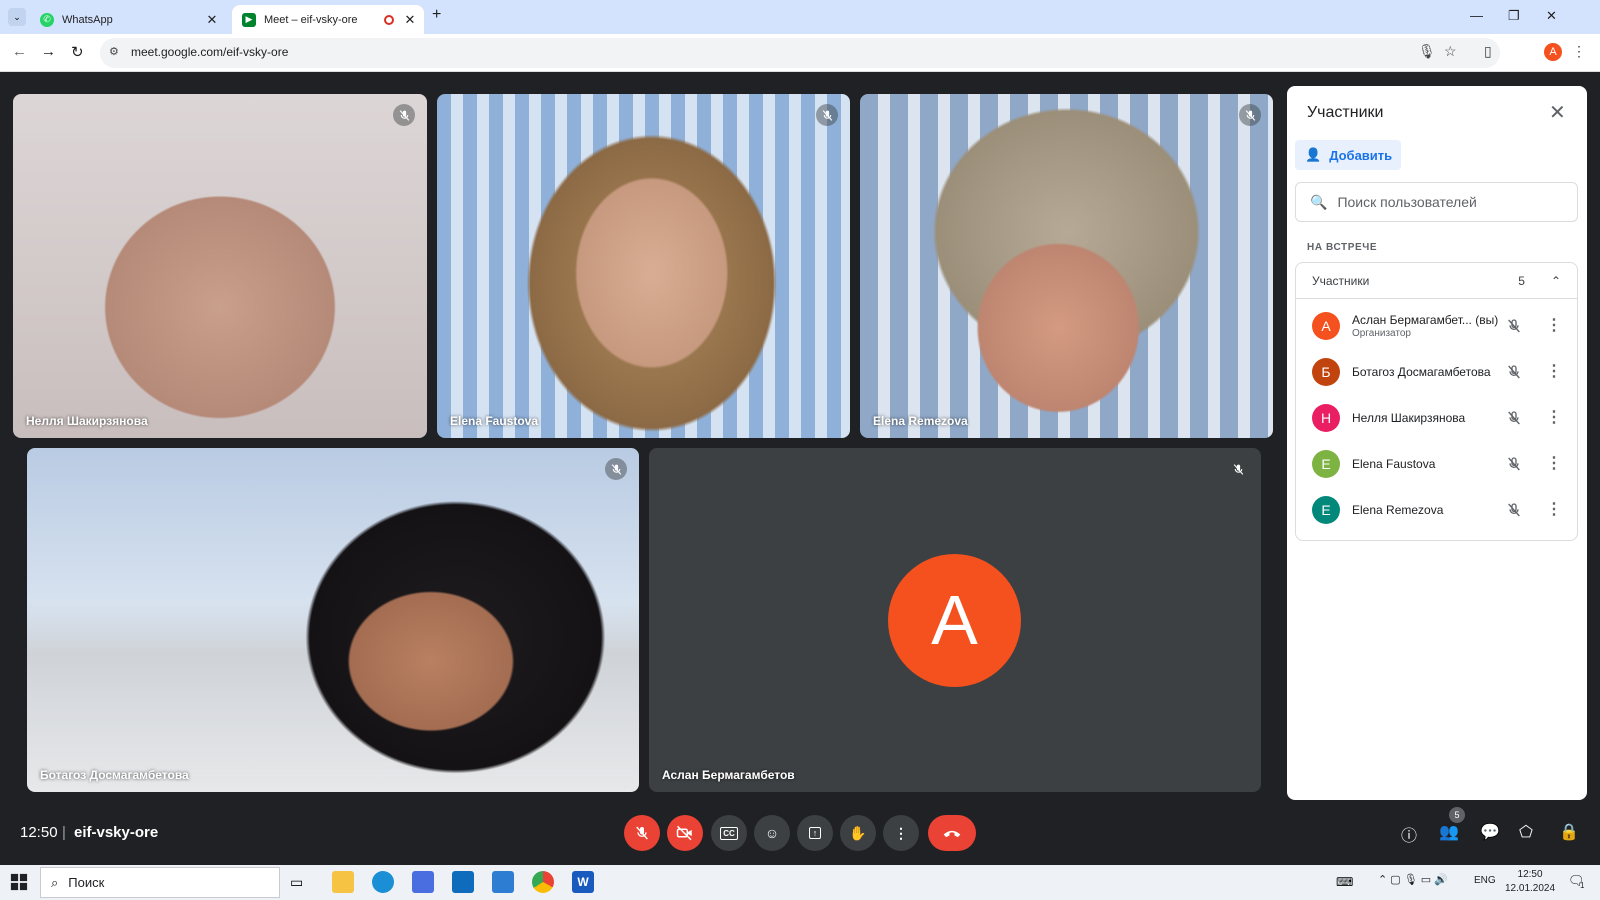  Describe the element at coordinates (301, 882) in the screenshot. I see `task-view-icon: ▭` at that location.